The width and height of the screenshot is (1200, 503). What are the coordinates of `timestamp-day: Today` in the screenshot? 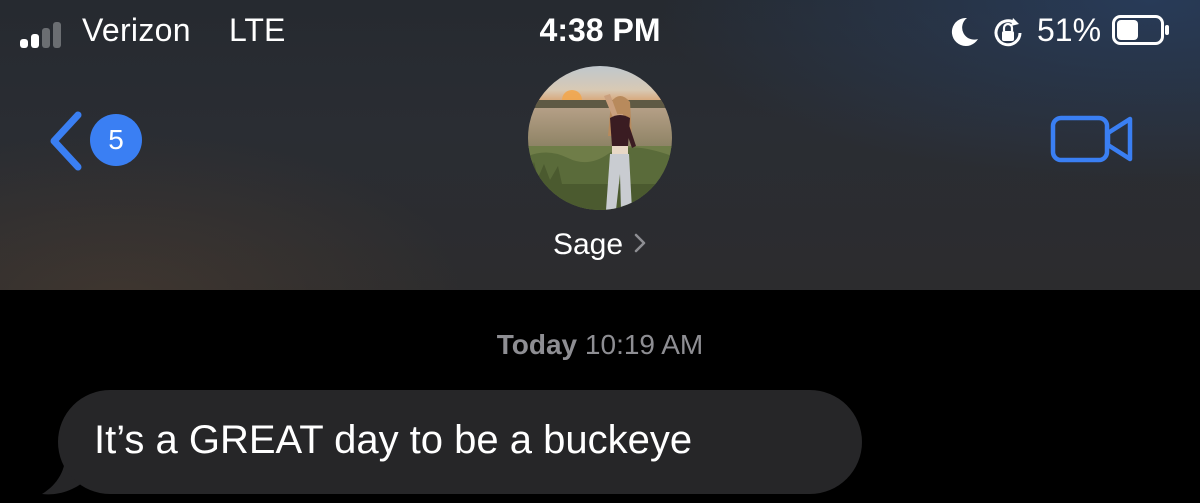 It's located at (537, 344).